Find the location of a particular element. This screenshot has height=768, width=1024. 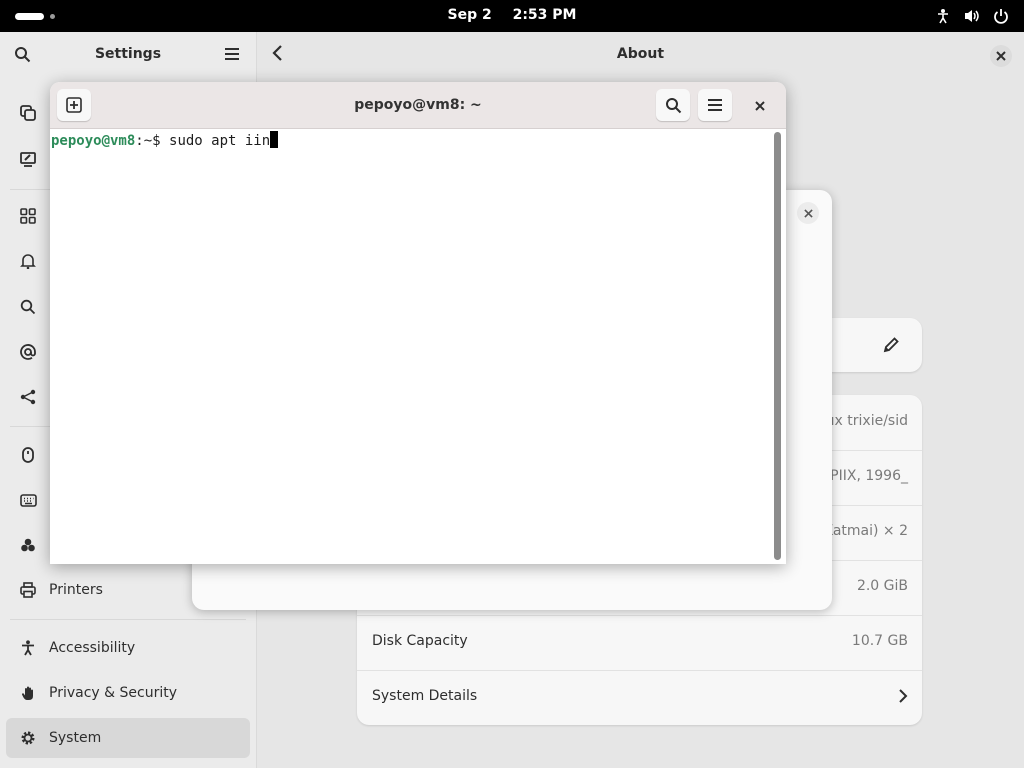

info-row-label: Disk Capacity is located at coordinates (420, 641).